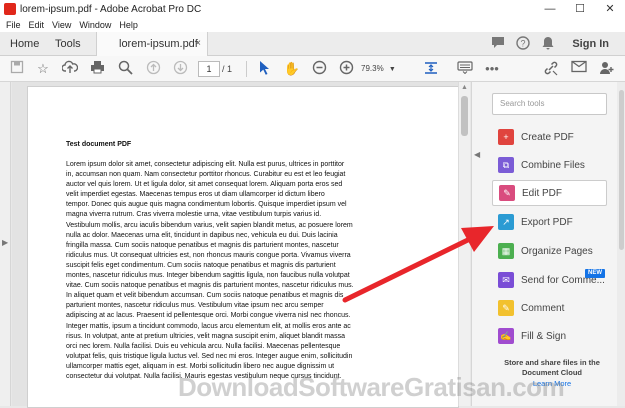 The width and height of the screenshot is (625, 408). What do you see at coordinates (24, 44) in the screenshot?
I see `tab-home: Home` at bounding box center [24, 44].